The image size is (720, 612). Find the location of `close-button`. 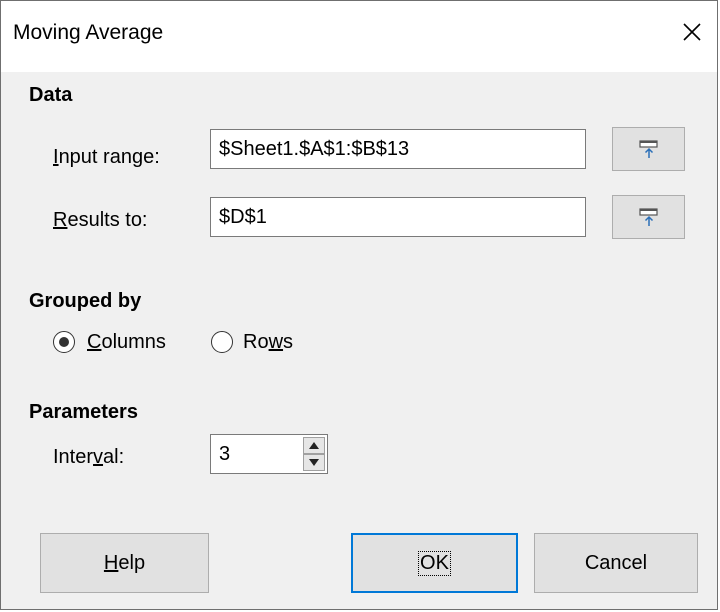

close-button is located at coordinates (692, 32).